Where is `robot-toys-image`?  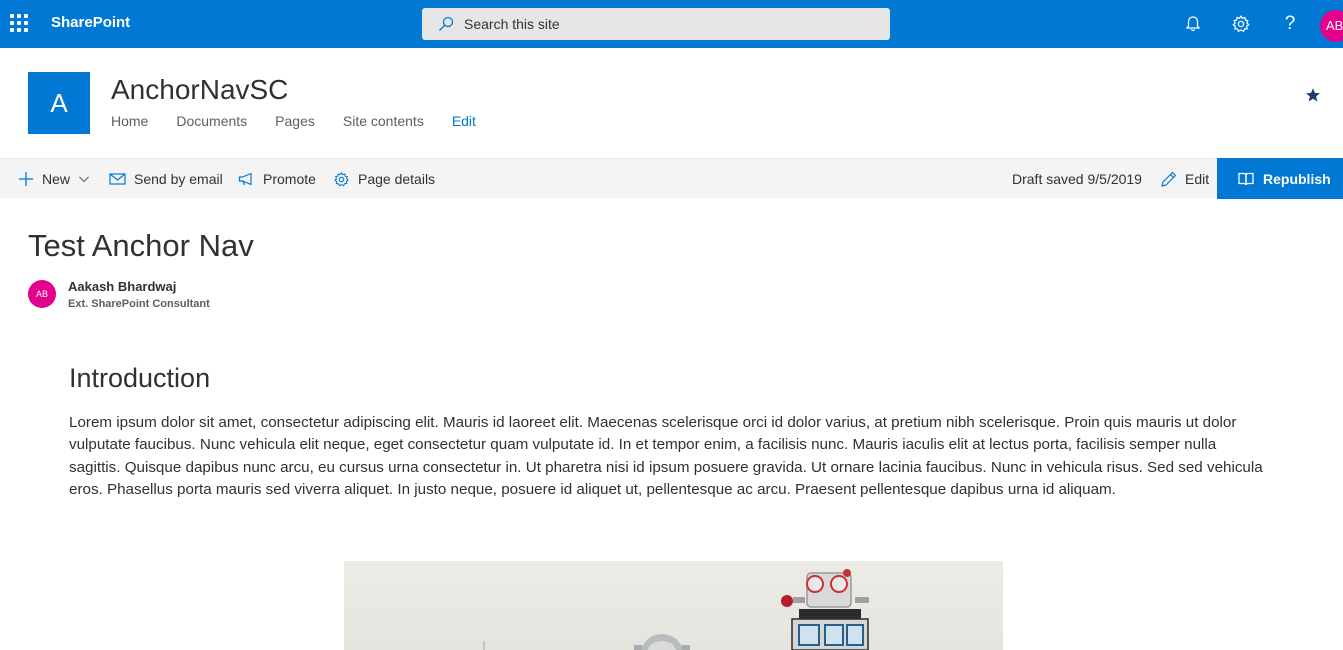 robot-toys-image is located at coordinates (673, 605).